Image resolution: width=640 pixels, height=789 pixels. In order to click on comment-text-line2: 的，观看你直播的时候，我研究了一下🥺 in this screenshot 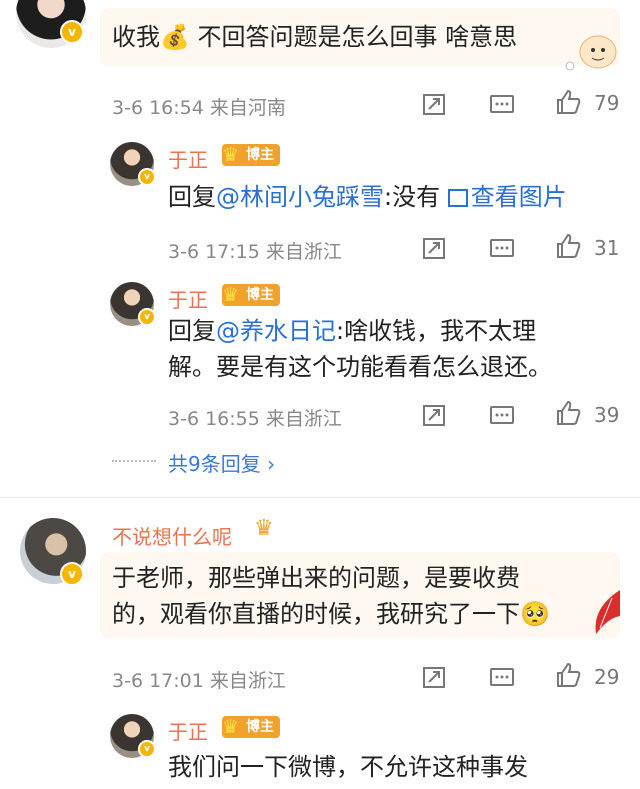, I will do `click(331, 614)`.